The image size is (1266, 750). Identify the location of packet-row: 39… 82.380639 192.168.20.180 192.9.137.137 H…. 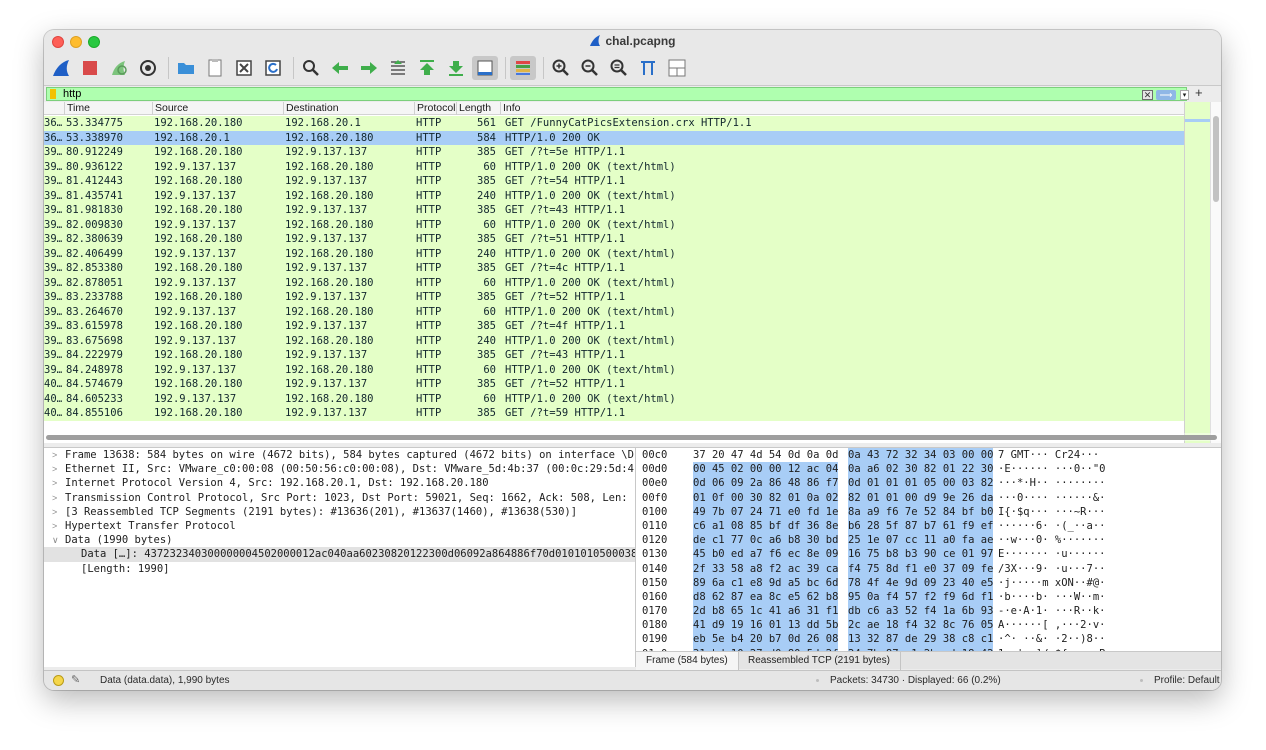
(614, 239).